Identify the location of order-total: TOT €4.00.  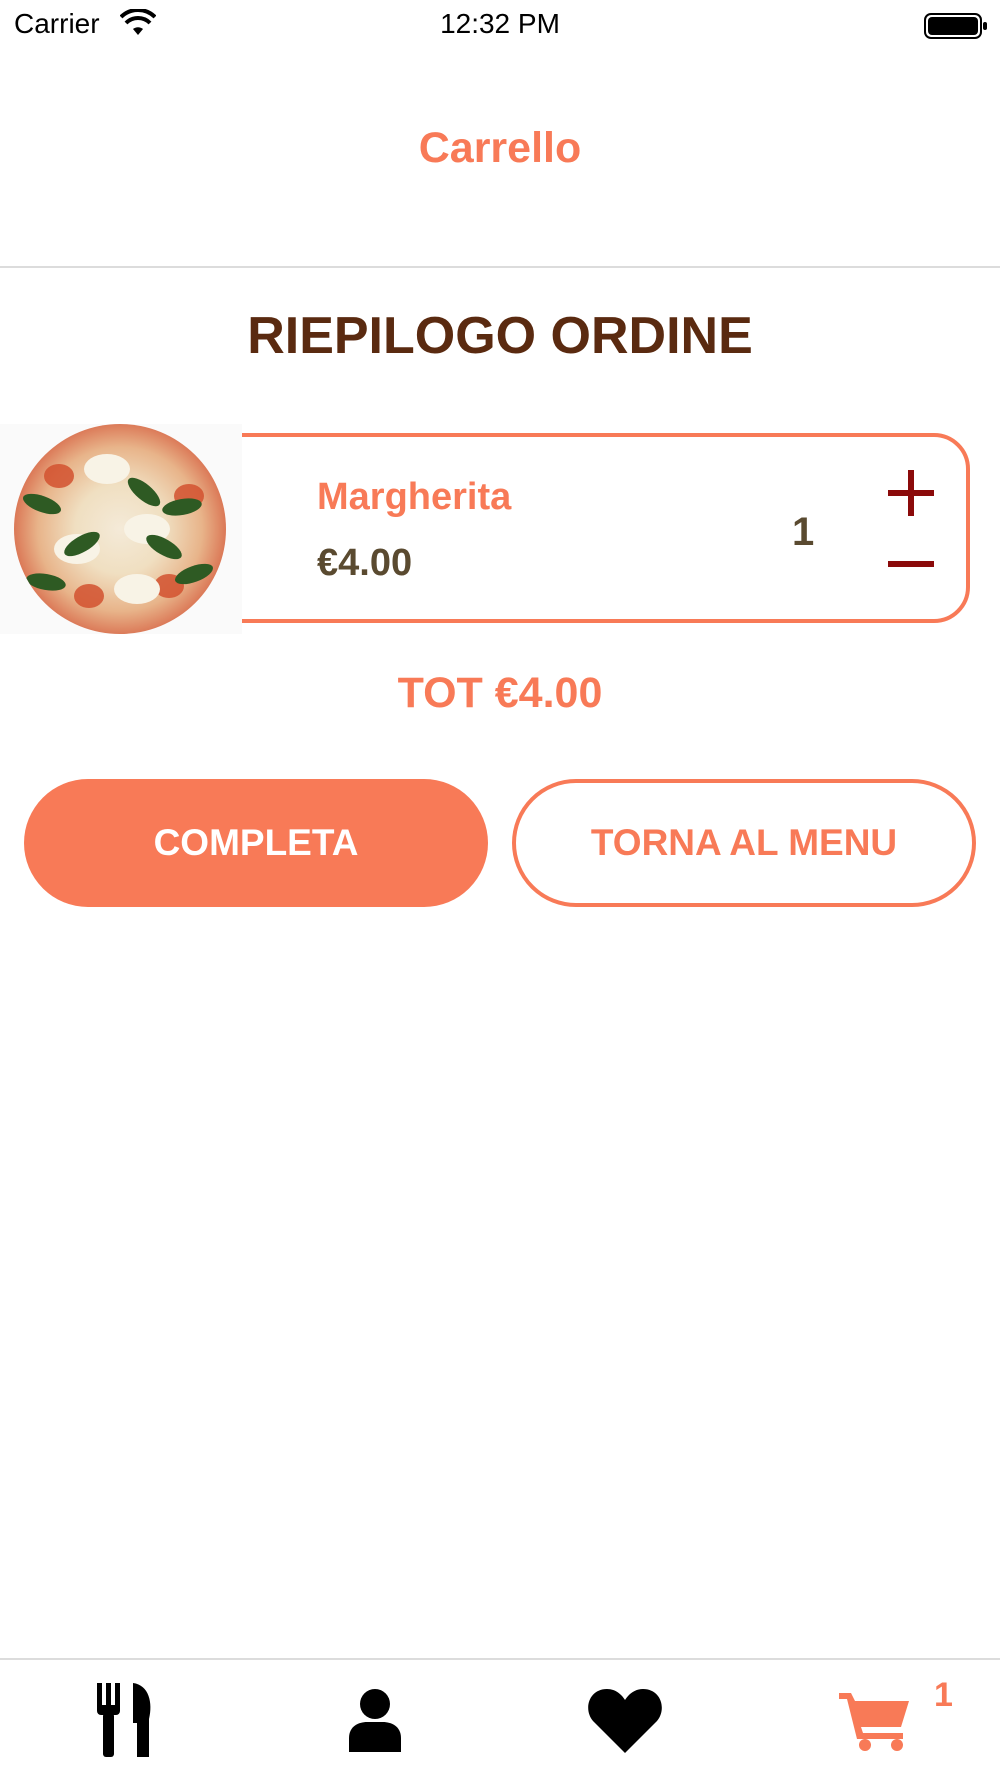
(500, 693).